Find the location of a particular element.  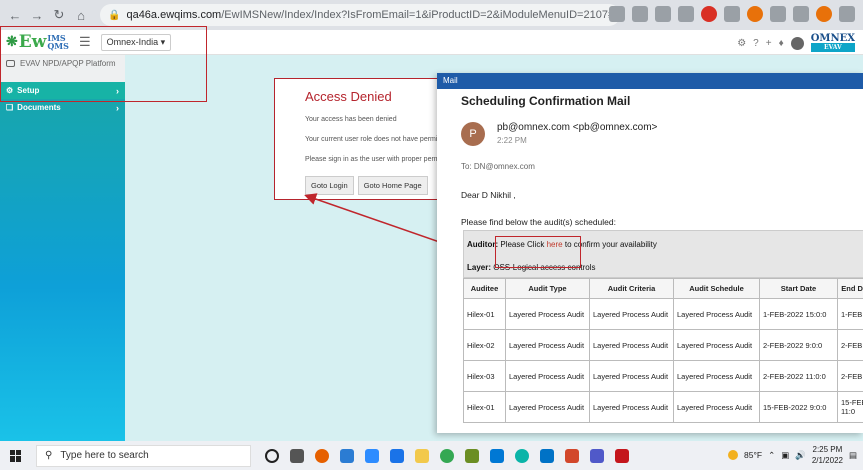

acrobat-icon is located at coordinates (622, 455).